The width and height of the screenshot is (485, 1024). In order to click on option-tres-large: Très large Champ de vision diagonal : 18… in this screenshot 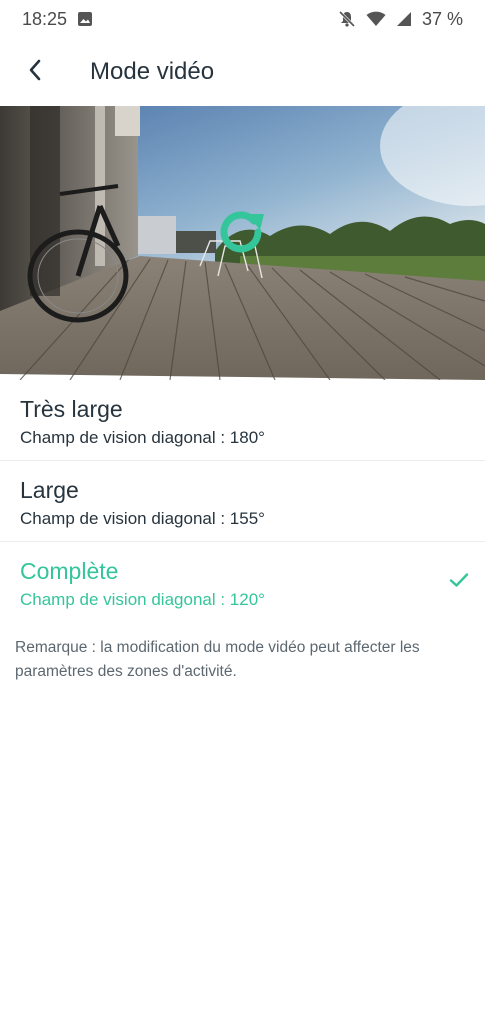, I will do `click(242, 420)`.